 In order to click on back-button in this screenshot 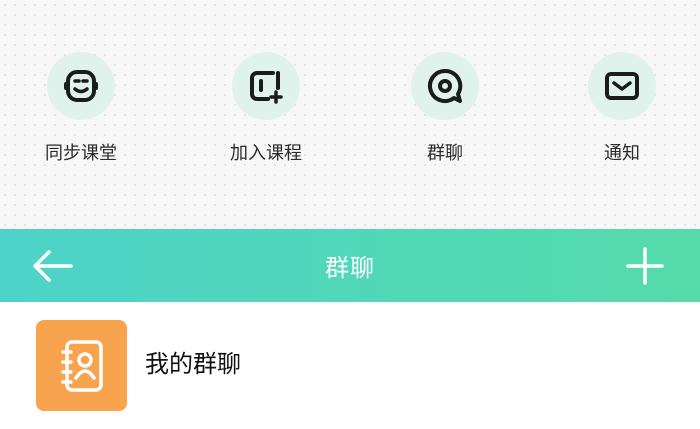, I will do `click(53, 266)`.